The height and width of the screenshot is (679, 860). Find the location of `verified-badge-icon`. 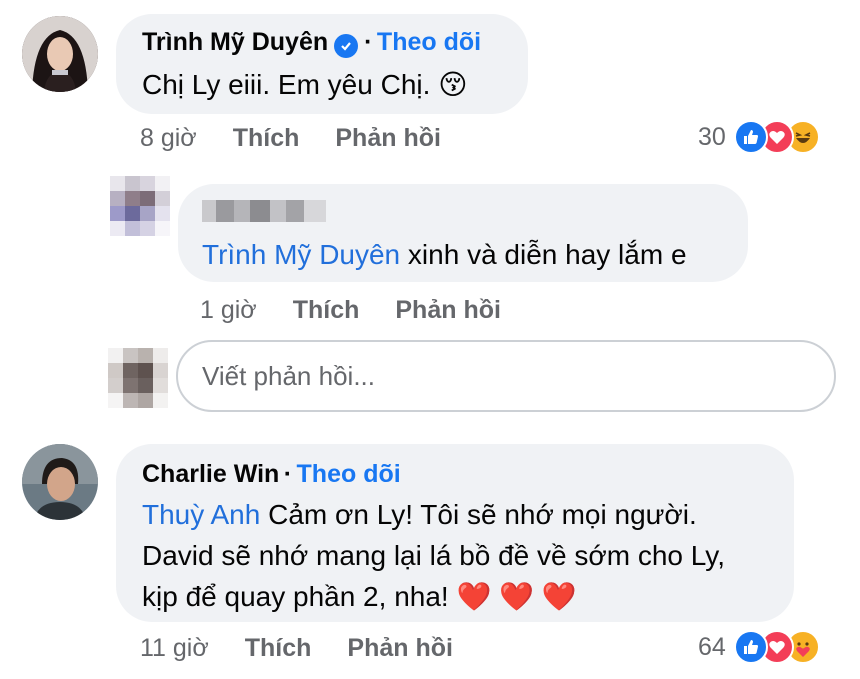

verified-badge-icon is located at coordinates (346, 46).